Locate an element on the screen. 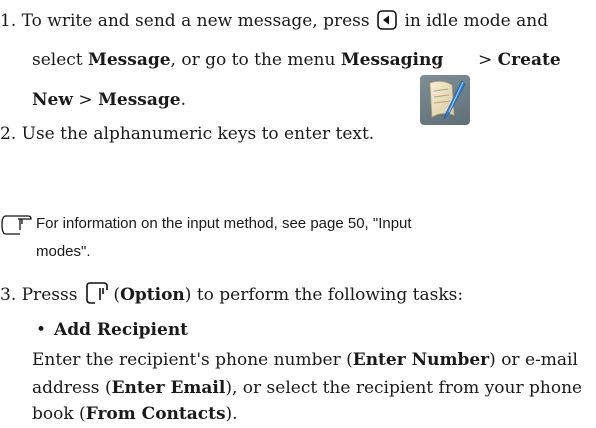 The height and width of the screenshot is (428, 596). menu-messaging: Messaging is located at coordinates (392, 60).